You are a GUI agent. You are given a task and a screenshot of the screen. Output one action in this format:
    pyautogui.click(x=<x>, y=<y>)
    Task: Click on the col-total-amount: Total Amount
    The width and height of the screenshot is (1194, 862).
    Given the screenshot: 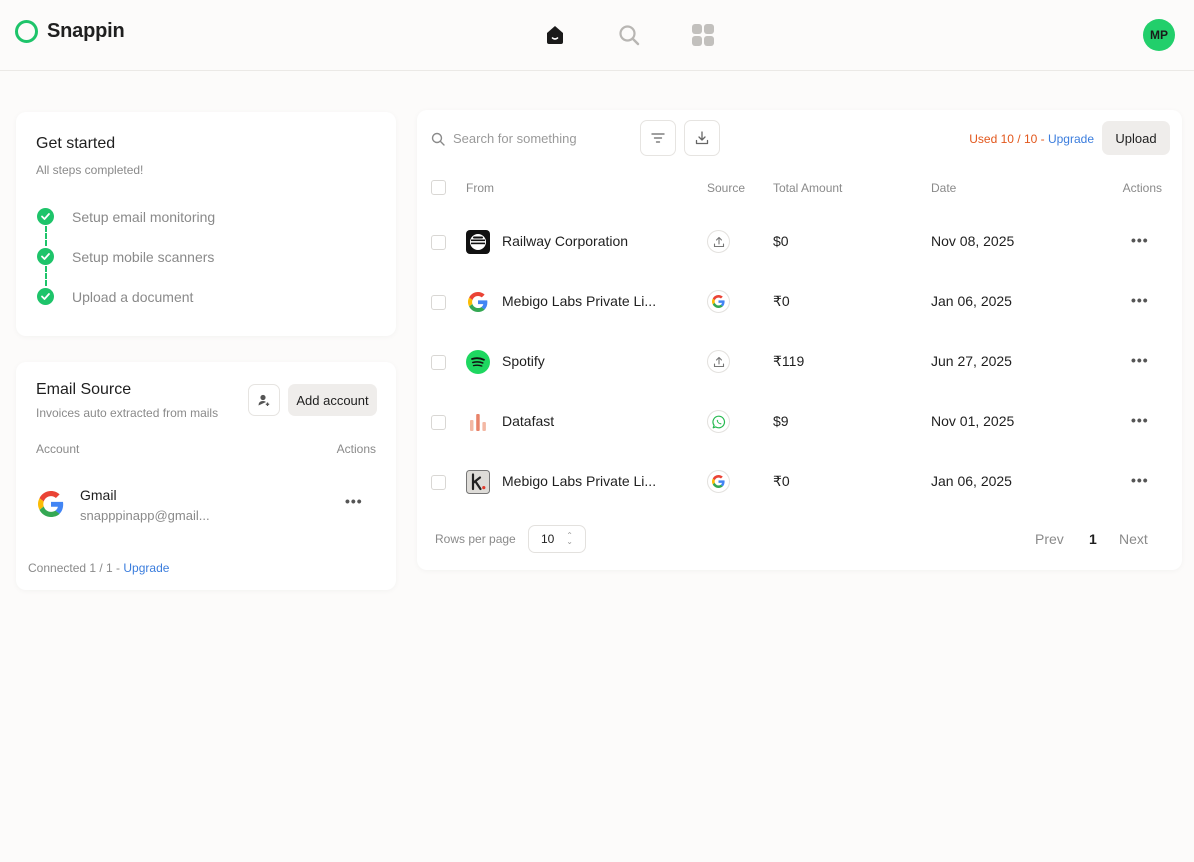 What is the action you would take?
    pyautogui.click(x=808, y=188)
    